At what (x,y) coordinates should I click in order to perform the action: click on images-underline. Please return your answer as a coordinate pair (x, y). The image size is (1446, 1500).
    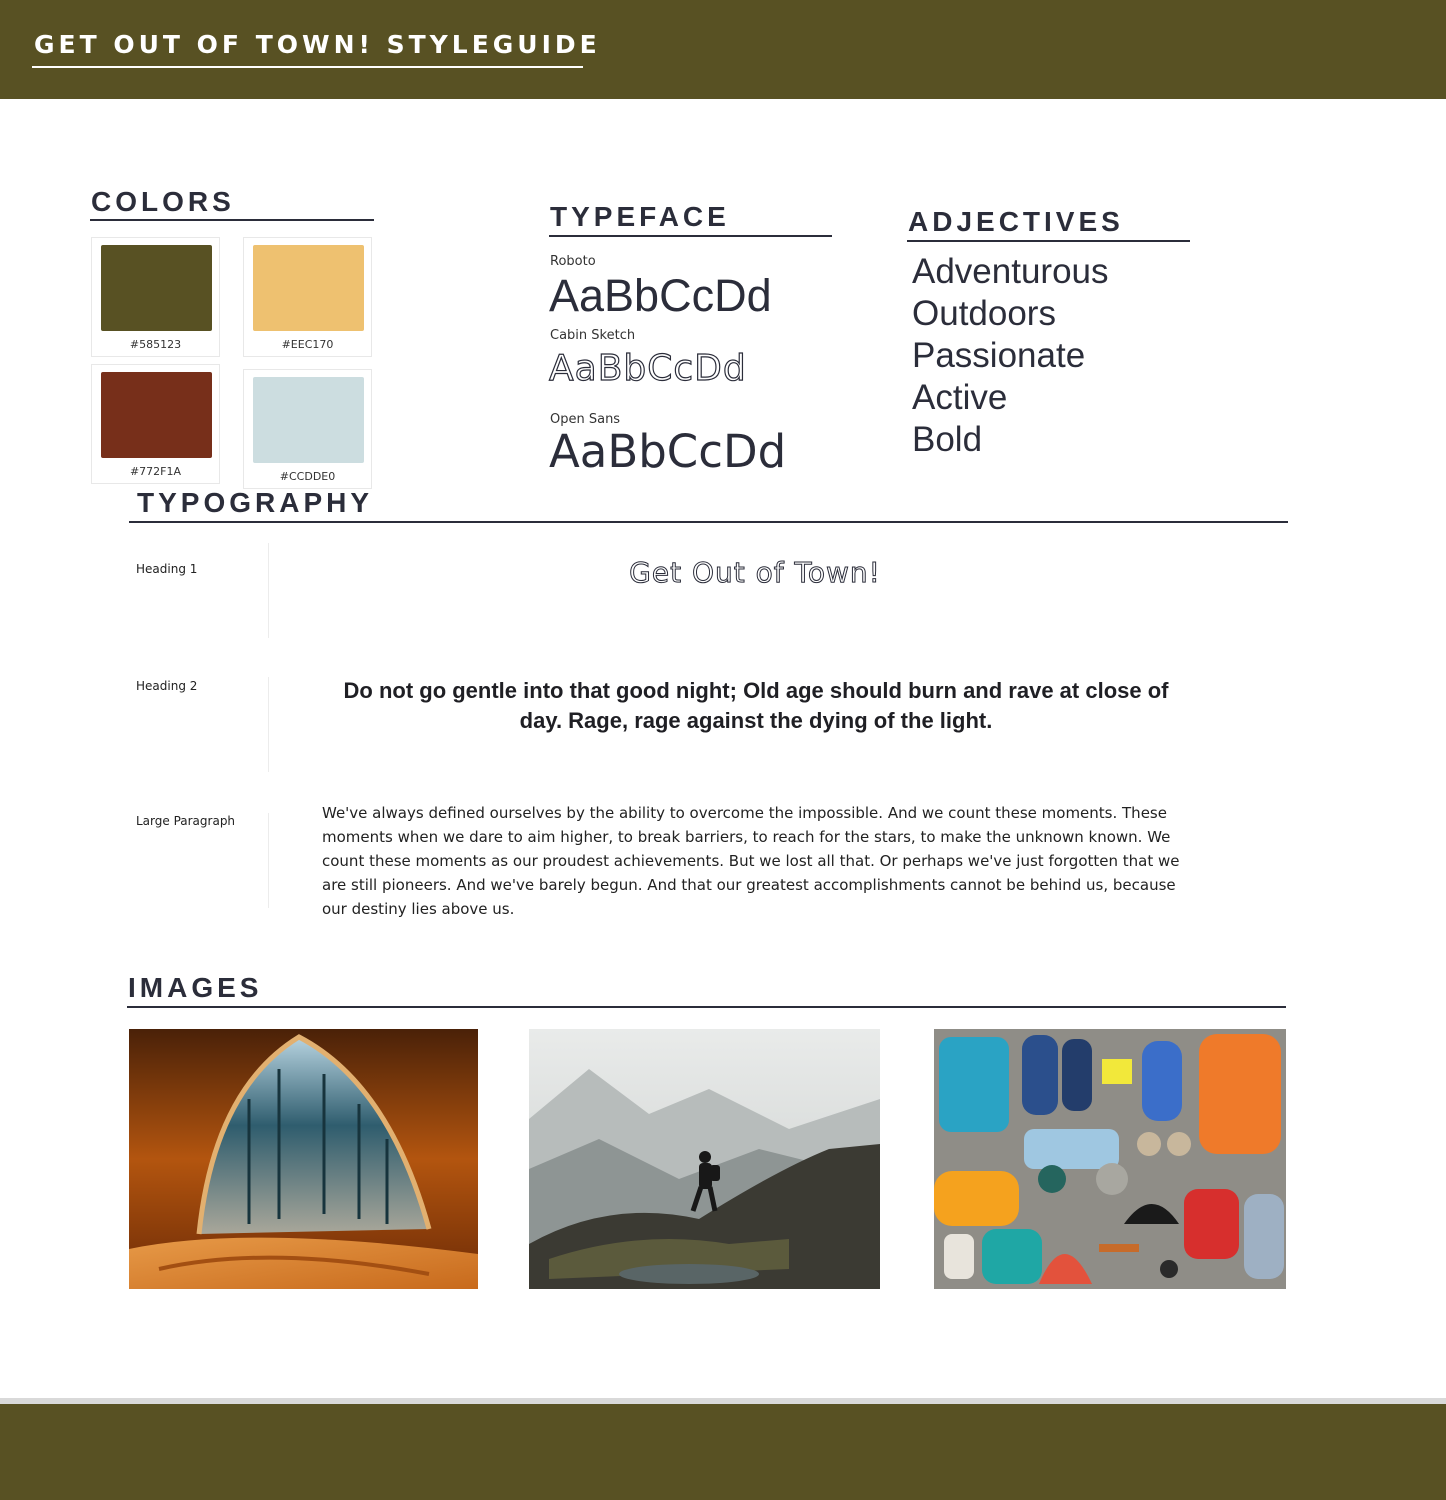
    Looking at the image, I should click on (706, 1007).